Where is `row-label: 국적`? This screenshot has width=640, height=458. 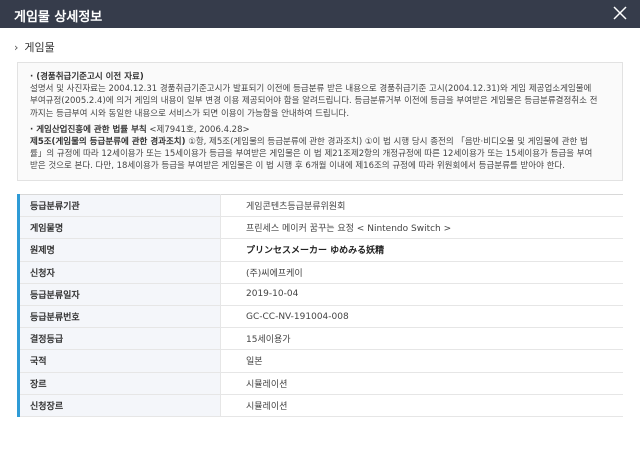
row-label: 국적 is located at coordinates (119, 361).